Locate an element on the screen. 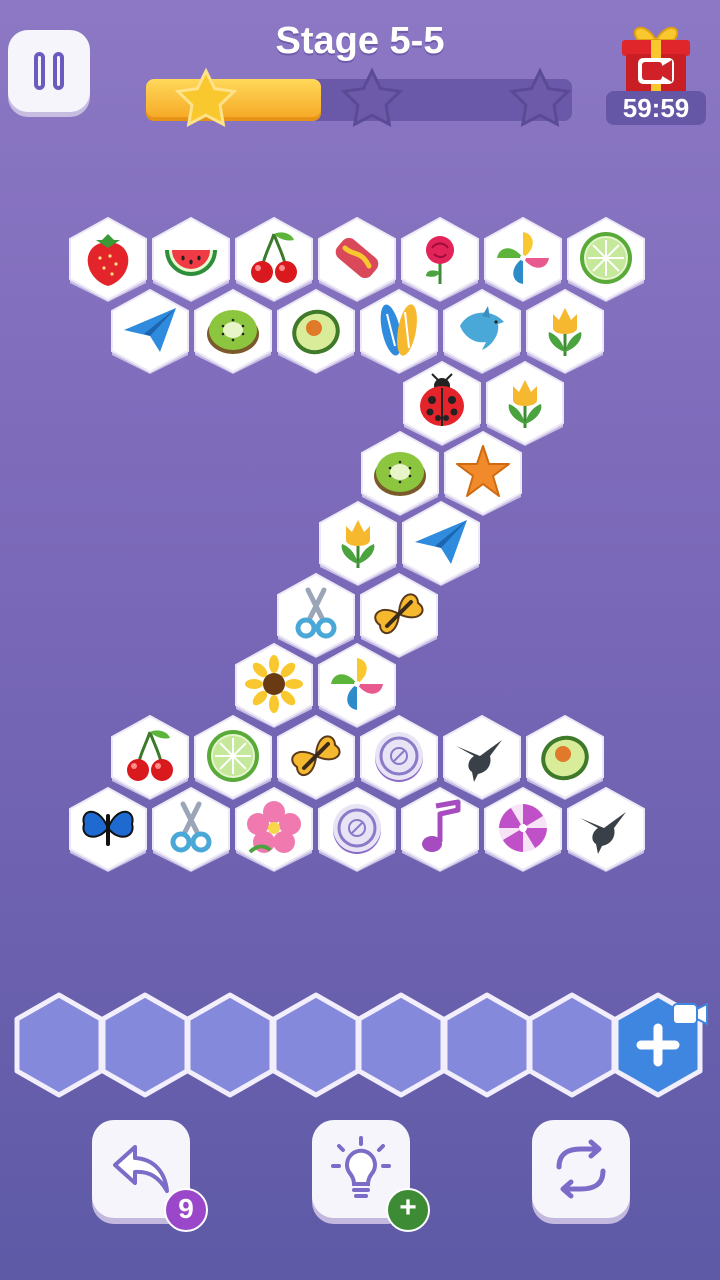 The height and width of the screenshot is (1280, 720). undo-count-badge: 9 is located at coordinates (186, 1210).